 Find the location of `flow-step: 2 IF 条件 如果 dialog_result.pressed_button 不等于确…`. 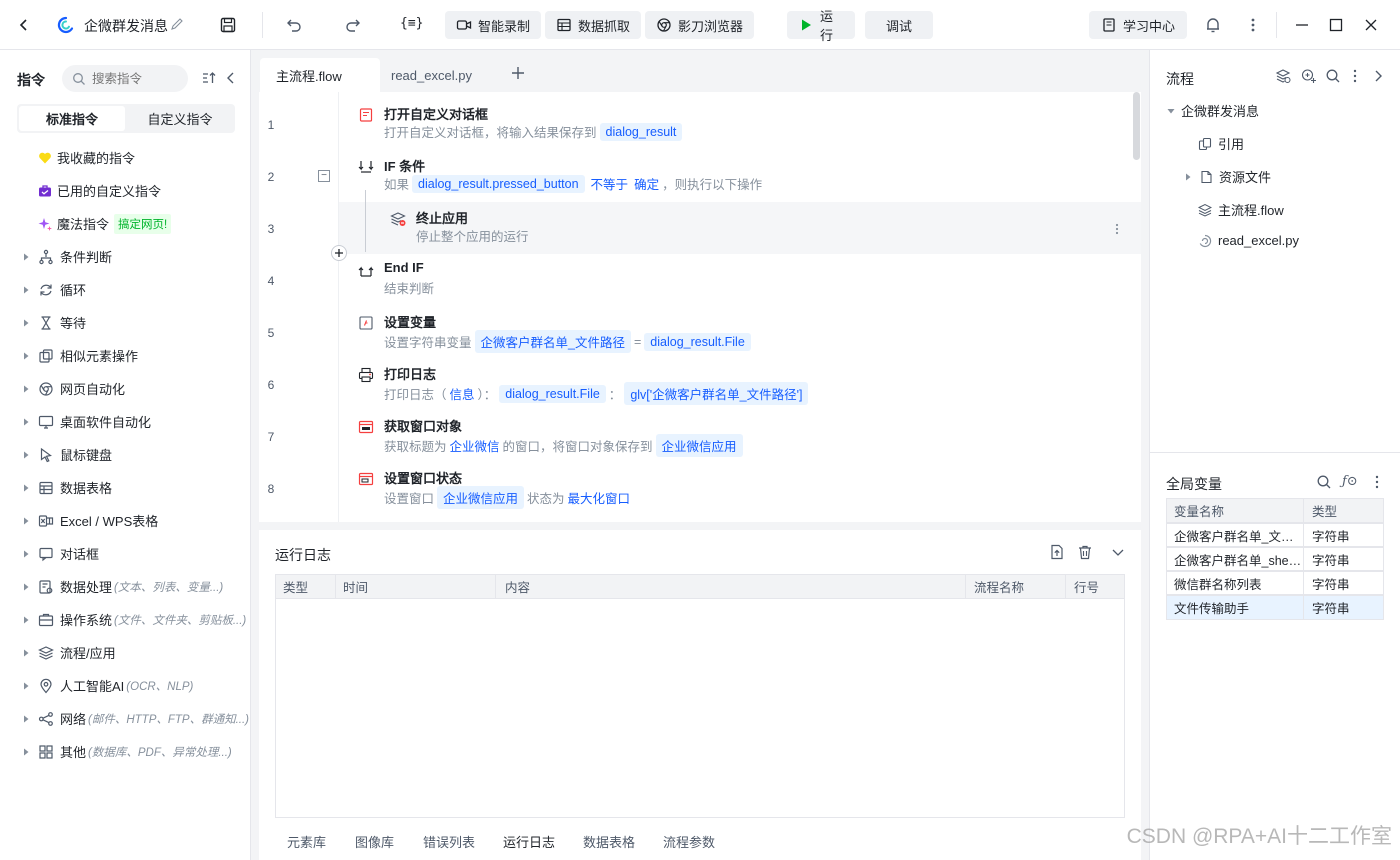

flow-step: 2 IF 条件 如果 dialog_result.pressed_button 不等于确… is located at coordinates (700, 170).